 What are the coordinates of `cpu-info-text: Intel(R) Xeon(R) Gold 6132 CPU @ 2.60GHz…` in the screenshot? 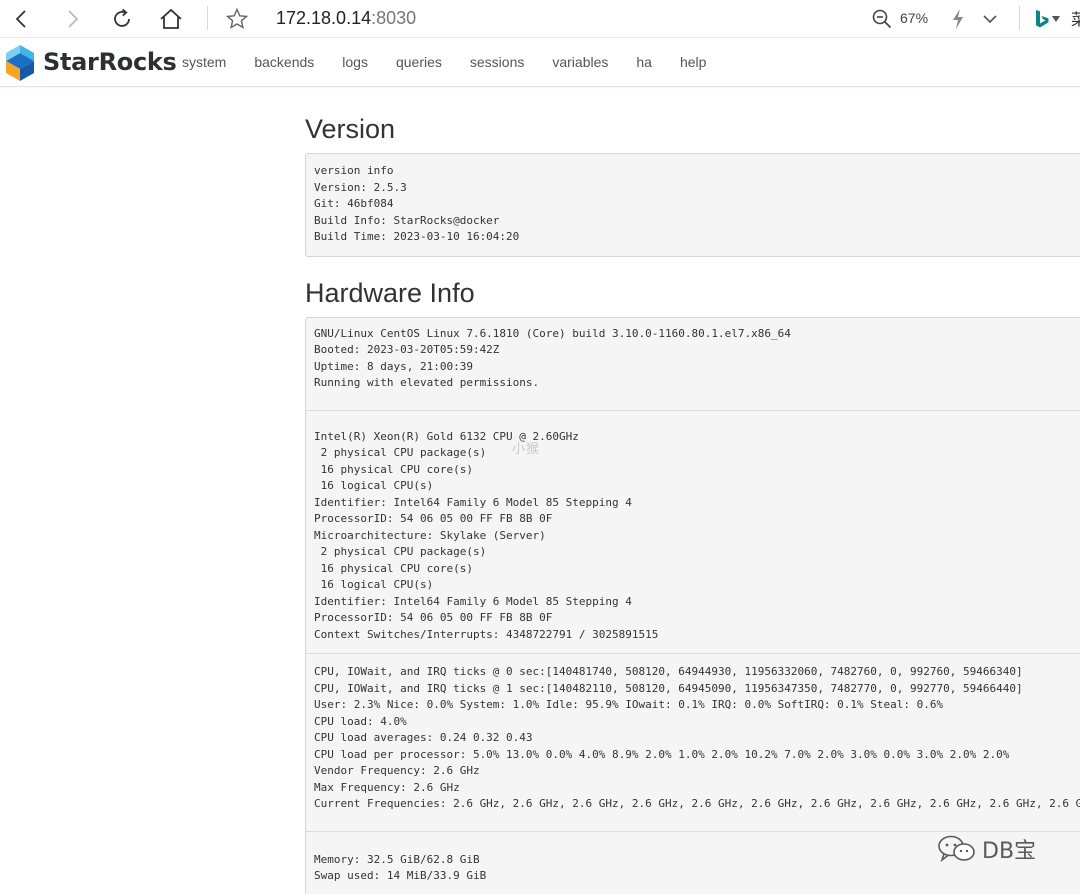 It's located at (486, 535).